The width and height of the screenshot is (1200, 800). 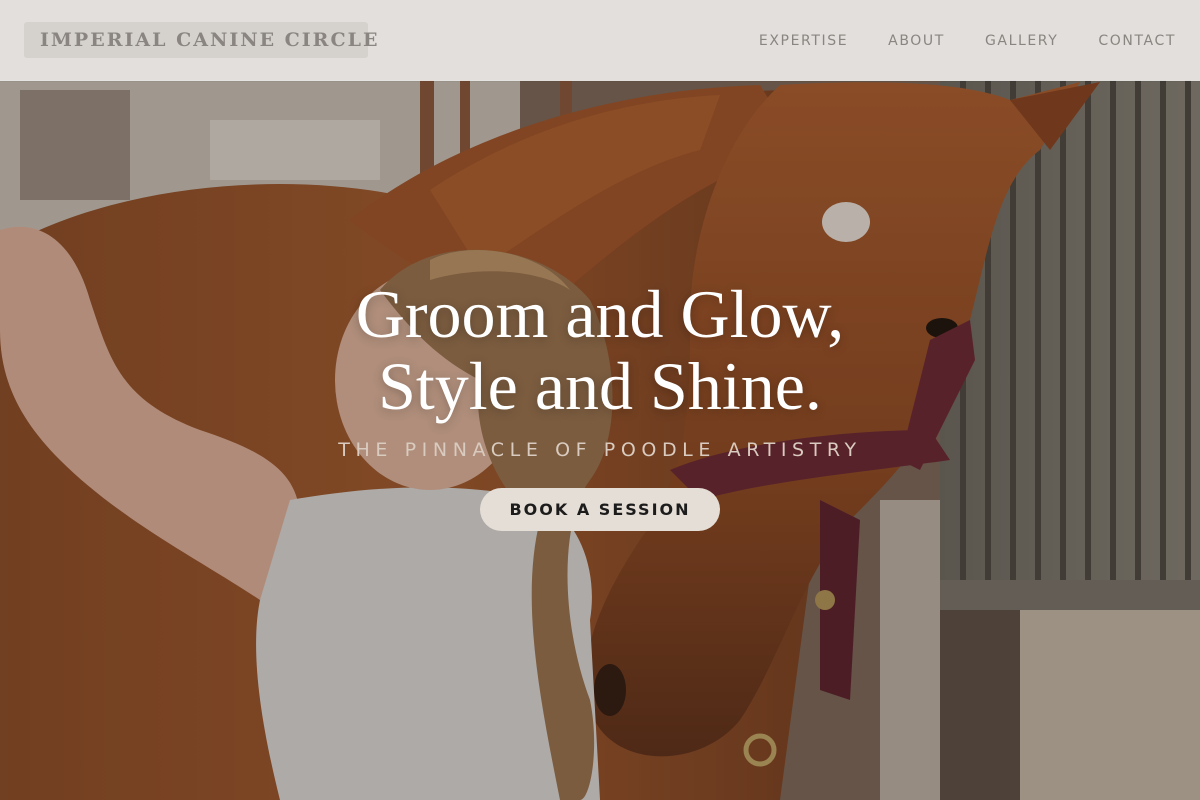 What do you see at coordinates (600, 450) in the screenshot?
I see `hero-tagline: THE PINNACLE OF POODLE ARTISTRY` at bounding box center [600, 450].